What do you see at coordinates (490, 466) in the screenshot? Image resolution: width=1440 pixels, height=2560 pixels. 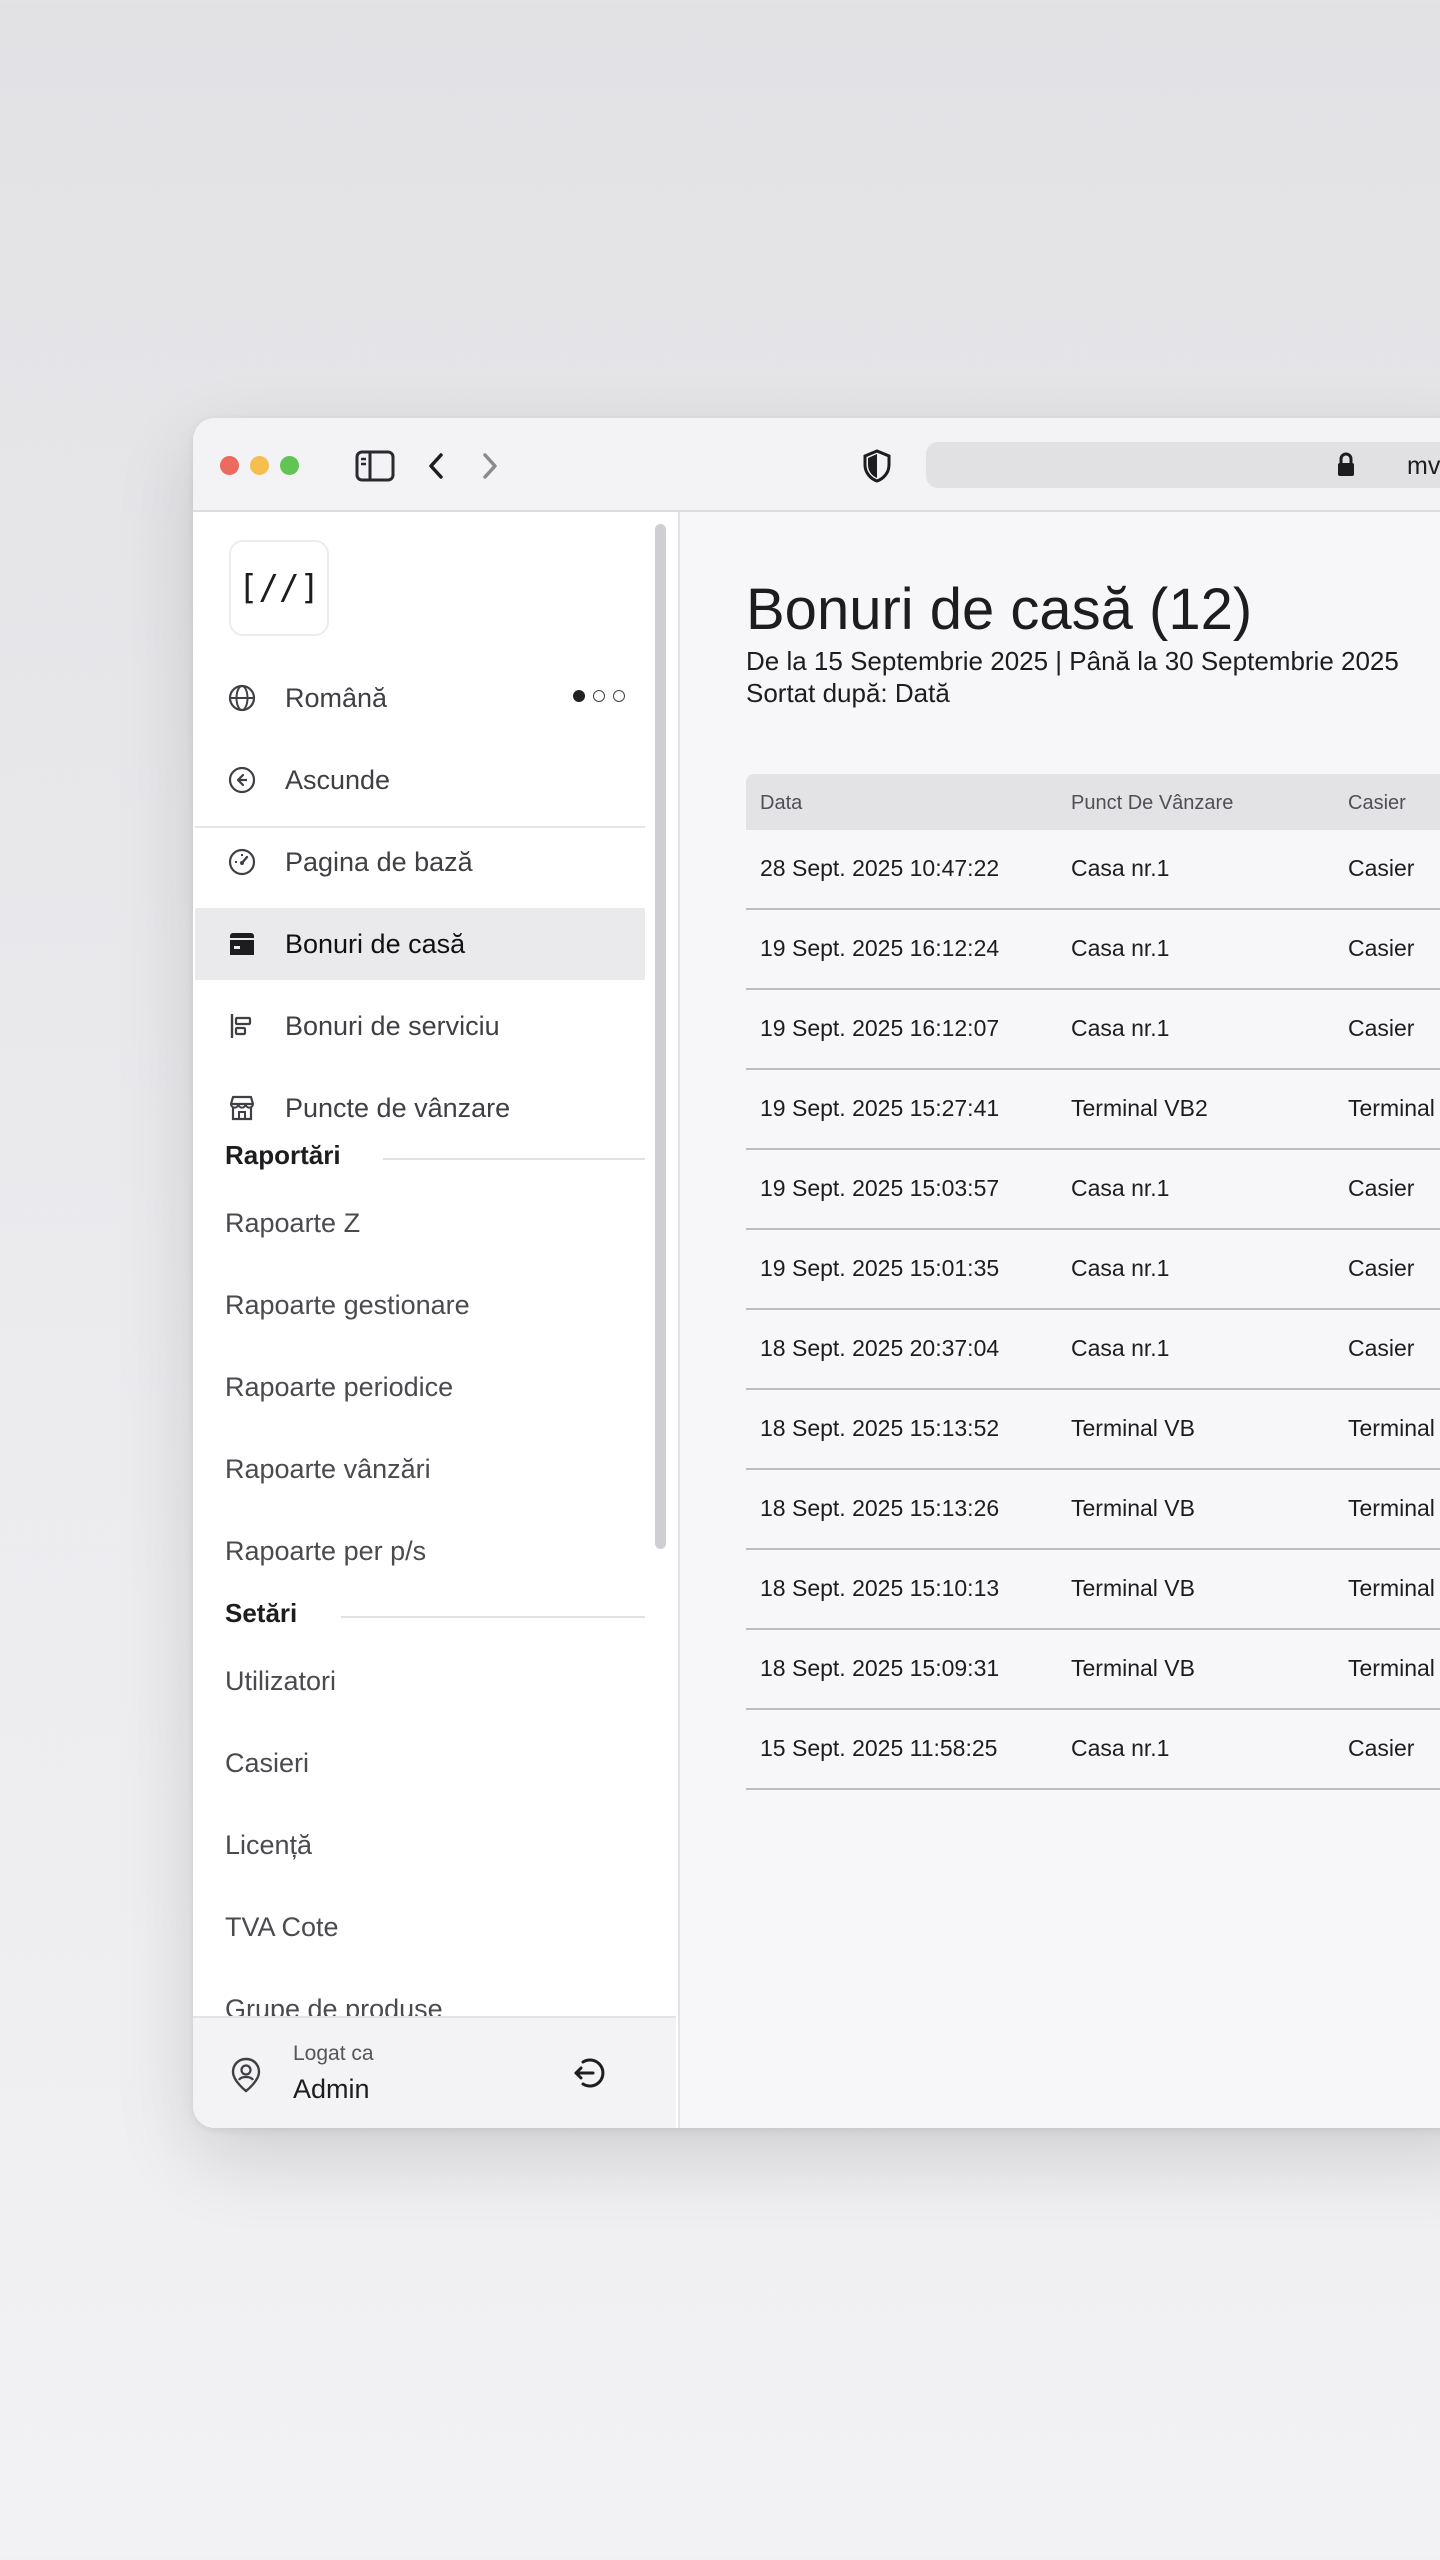 I see `forward-chevron-icon` at bounding box center [490, 466].